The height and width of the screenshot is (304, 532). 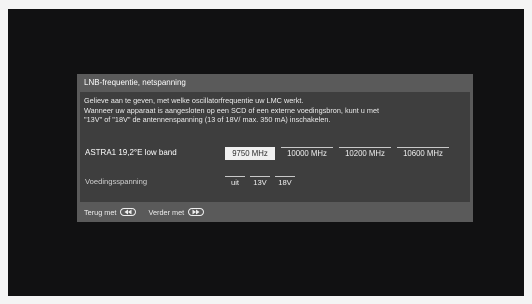 I want to click on footer-hints: Terug met Verder met, so click(x=149, y=213).